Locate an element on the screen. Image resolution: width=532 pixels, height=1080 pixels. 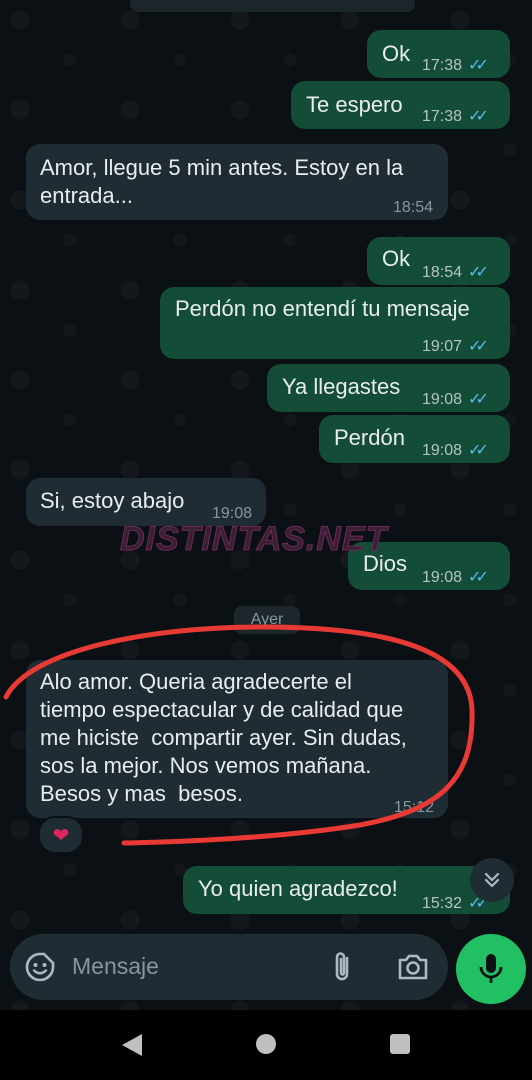
camera-icon is located at coordinates (413, 967).